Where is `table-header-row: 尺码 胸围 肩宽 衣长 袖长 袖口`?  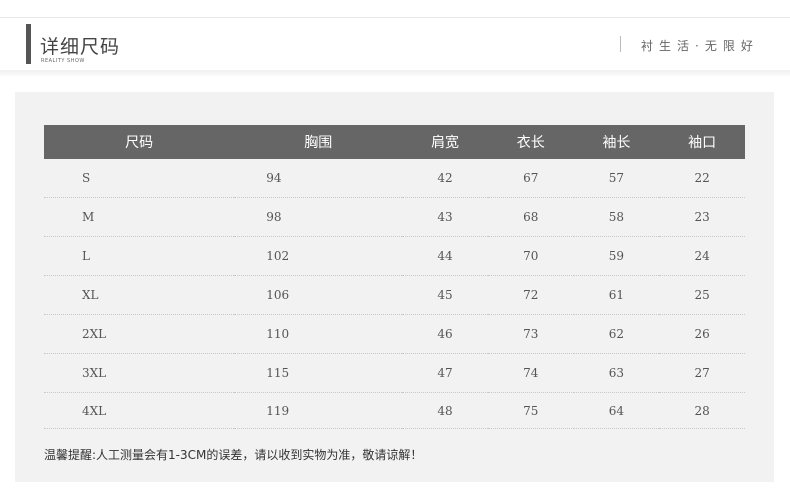
table-header-row: 尺码 胸围 肩宽 衣长 袖长 袖口 is located at coordinates (394, 142).